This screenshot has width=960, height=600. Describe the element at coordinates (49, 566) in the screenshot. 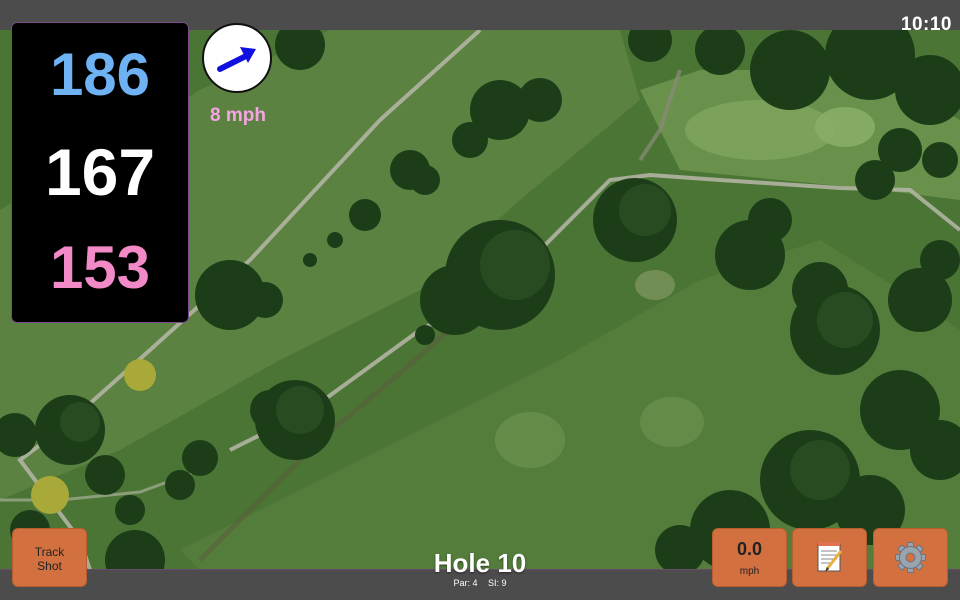

I see `track-shot-label-line2: Shot` at that location.